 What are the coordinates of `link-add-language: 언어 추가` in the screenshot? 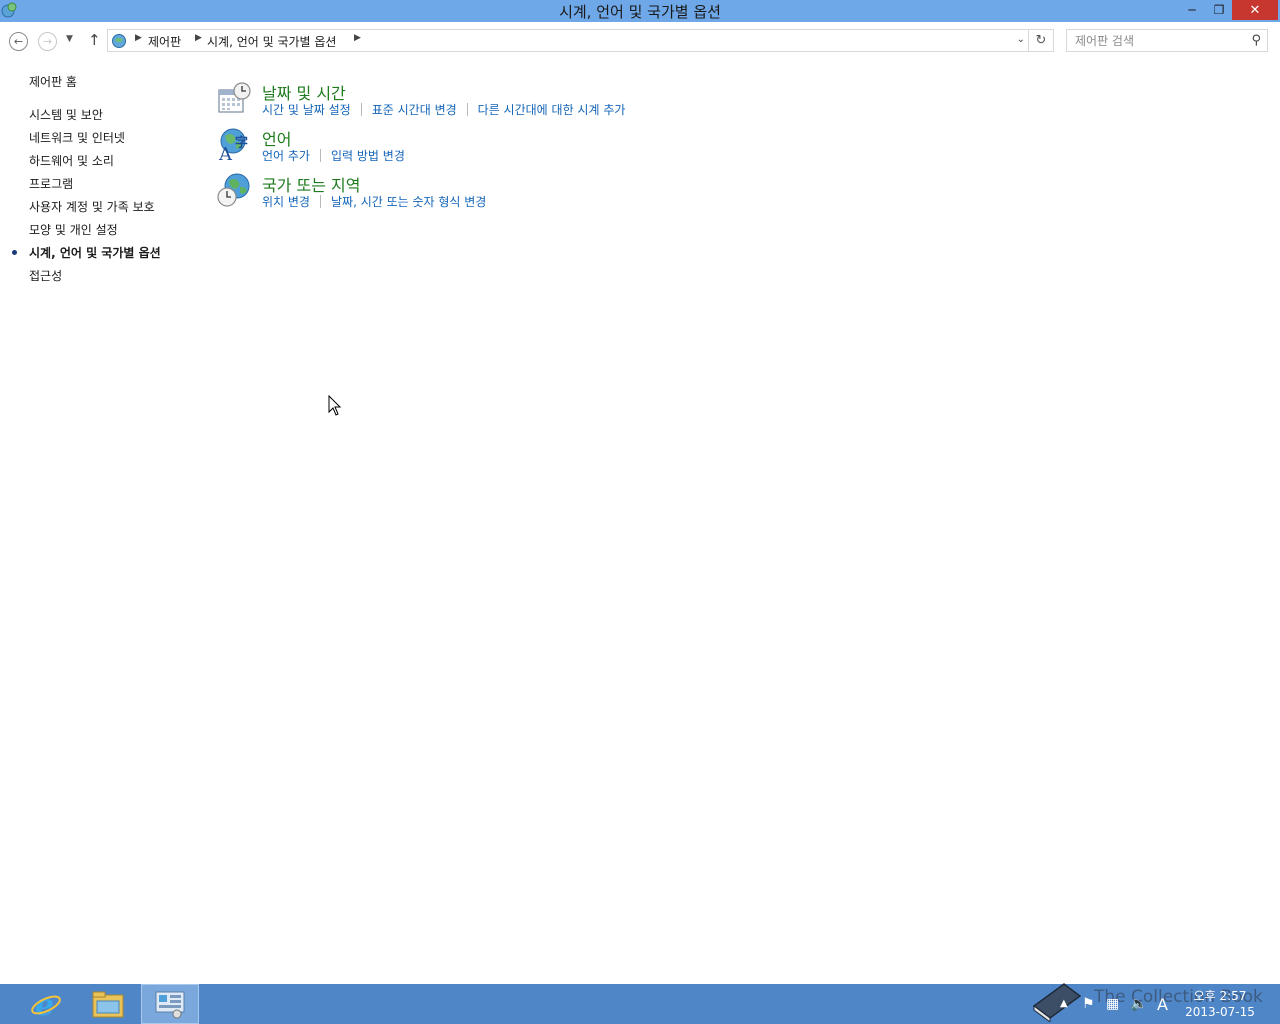 It's located at (286, 156).